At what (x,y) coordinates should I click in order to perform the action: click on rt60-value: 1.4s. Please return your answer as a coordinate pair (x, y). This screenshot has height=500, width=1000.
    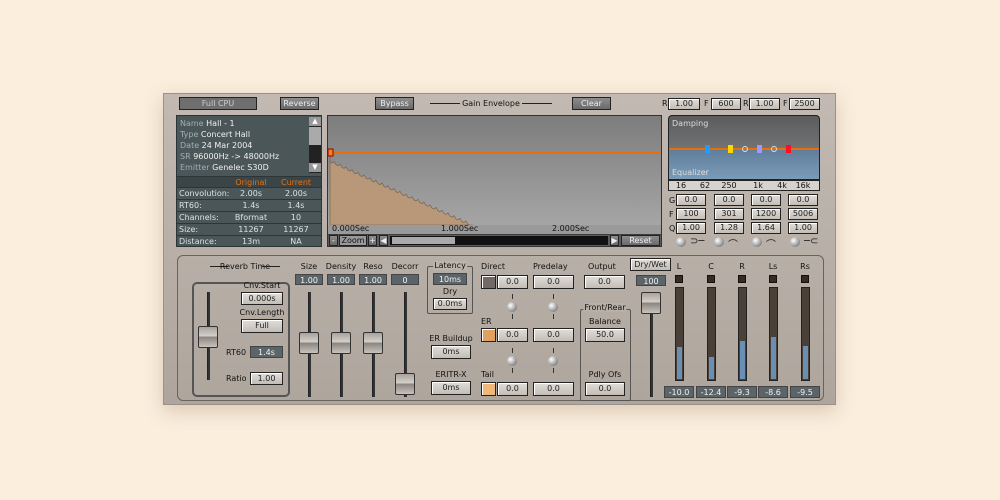
    Looking at the image, I should click on (266, 352).